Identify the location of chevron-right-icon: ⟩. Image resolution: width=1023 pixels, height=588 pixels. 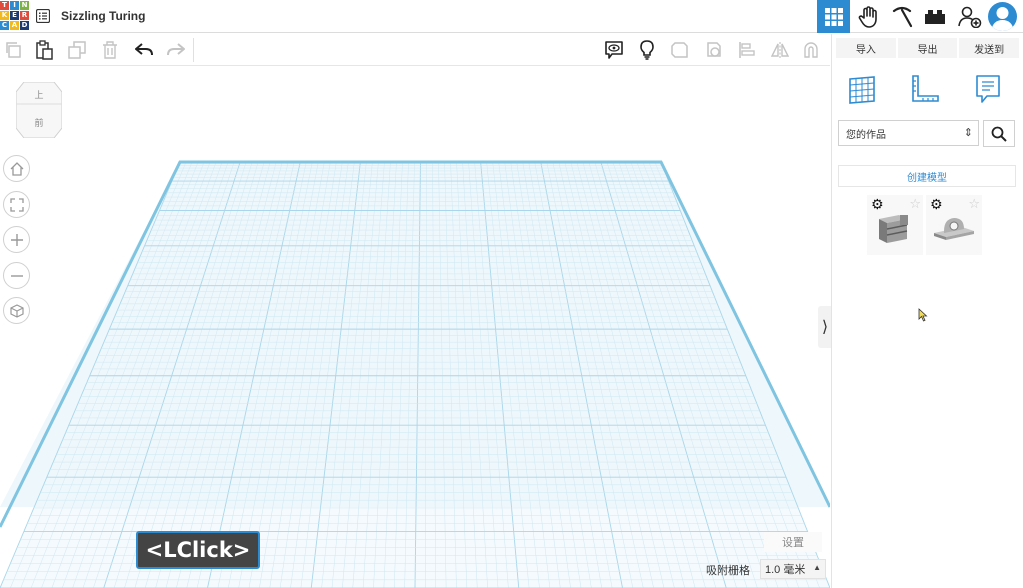
(825, 327).